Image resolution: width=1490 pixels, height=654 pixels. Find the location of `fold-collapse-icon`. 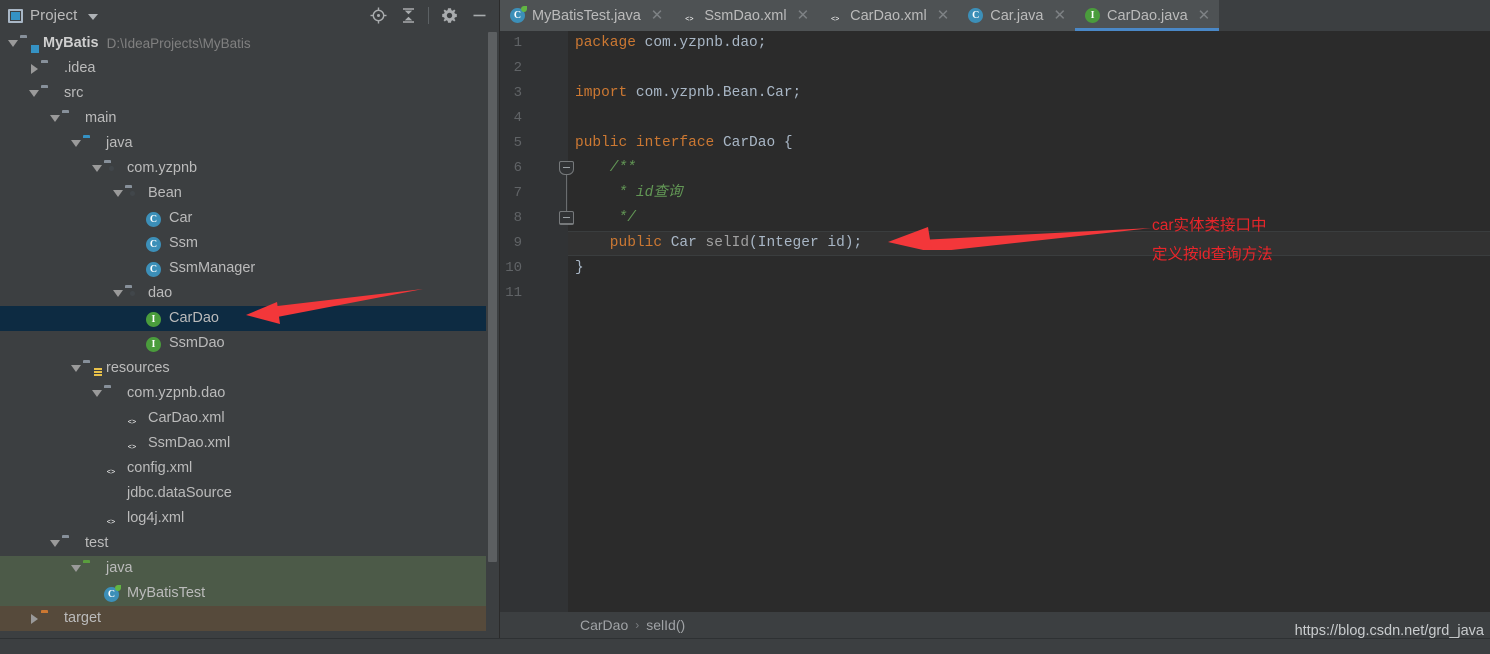

fold-collapse-icon is located at coordinates (566, 168).